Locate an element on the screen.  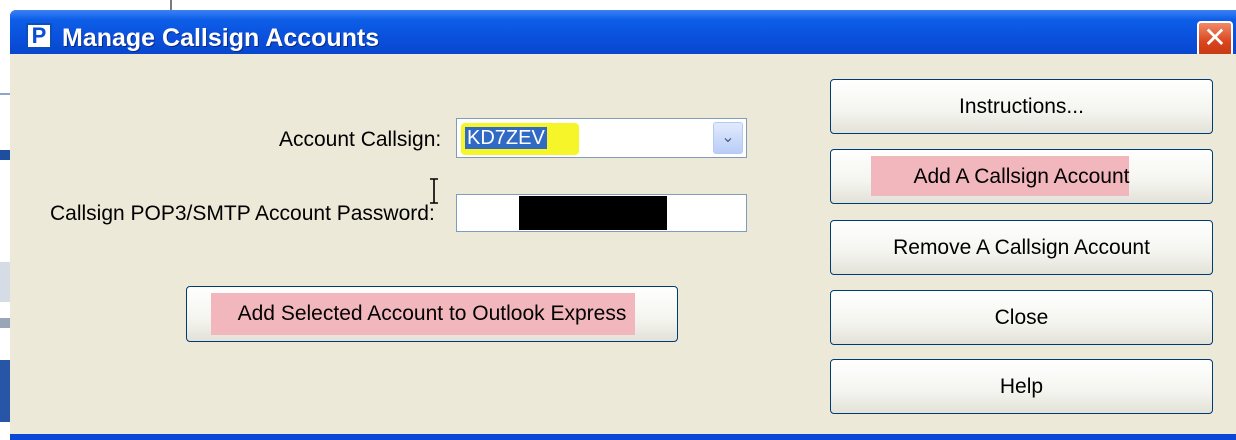
close-label: Close is located at coordinates (1021, 317).